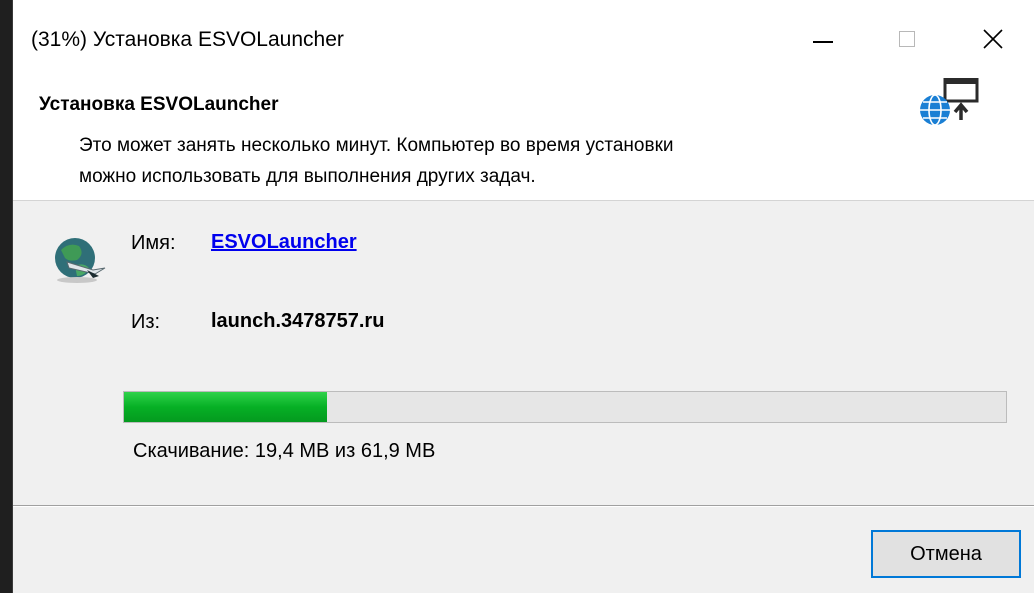 The image size is (1034, 593). I want to click on cancel-button: Отмена, so click(946, 554).